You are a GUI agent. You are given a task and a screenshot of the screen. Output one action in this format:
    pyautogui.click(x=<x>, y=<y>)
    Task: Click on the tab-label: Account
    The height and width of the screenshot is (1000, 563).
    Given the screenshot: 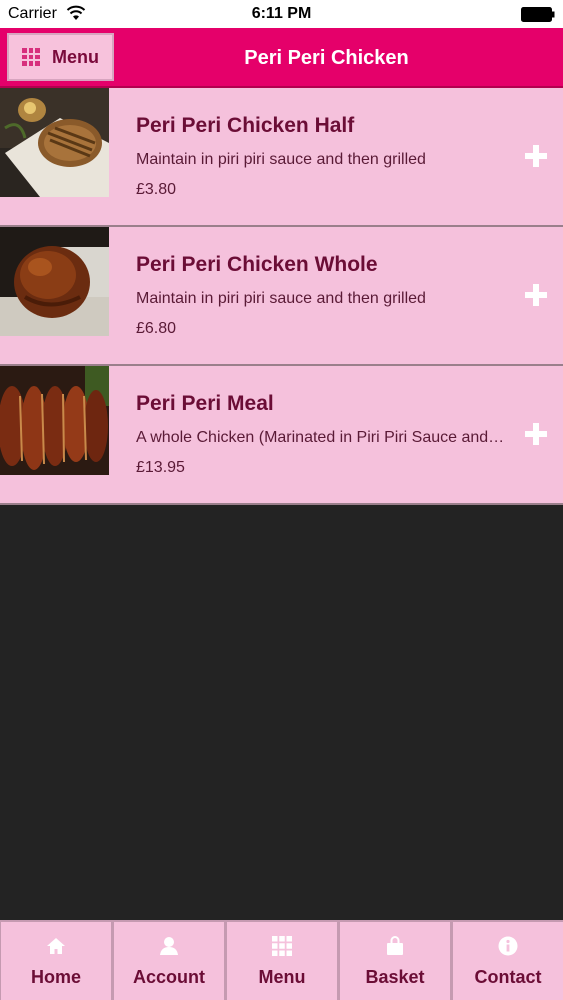 What is the action you would take?
    pyautogui.click(x=169, y=977)
    